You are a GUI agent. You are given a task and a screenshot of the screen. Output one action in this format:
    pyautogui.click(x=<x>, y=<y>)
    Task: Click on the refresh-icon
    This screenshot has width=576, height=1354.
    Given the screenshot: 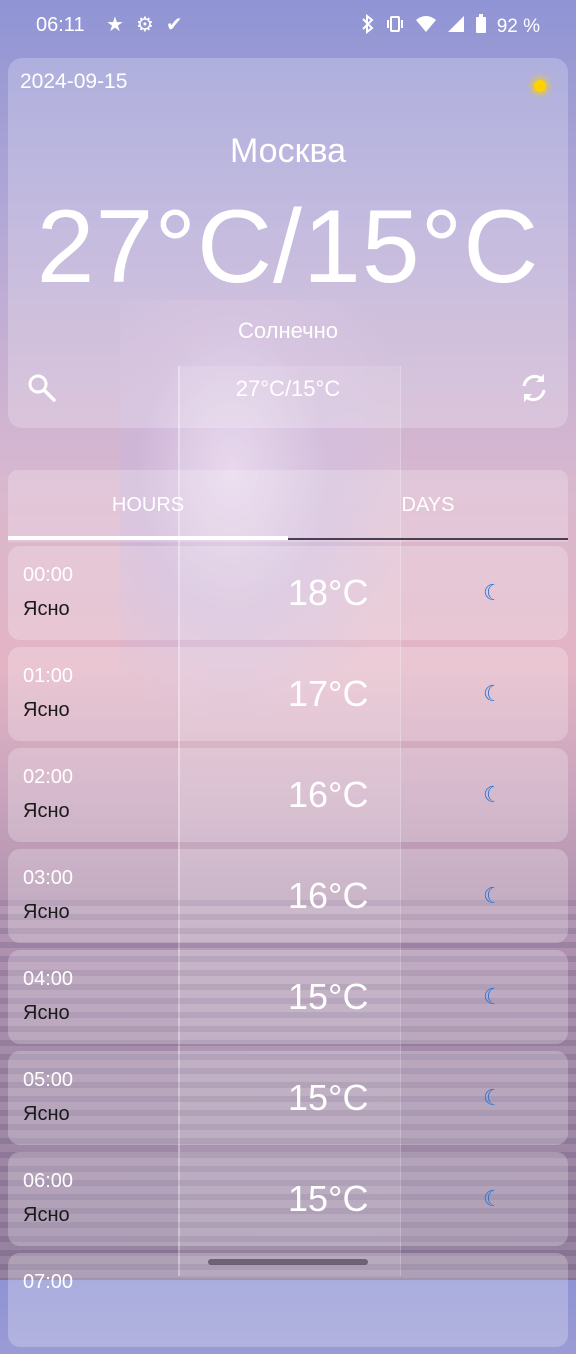 What is the action you would take?
    pyautogui.click(x=534, y=388)
    